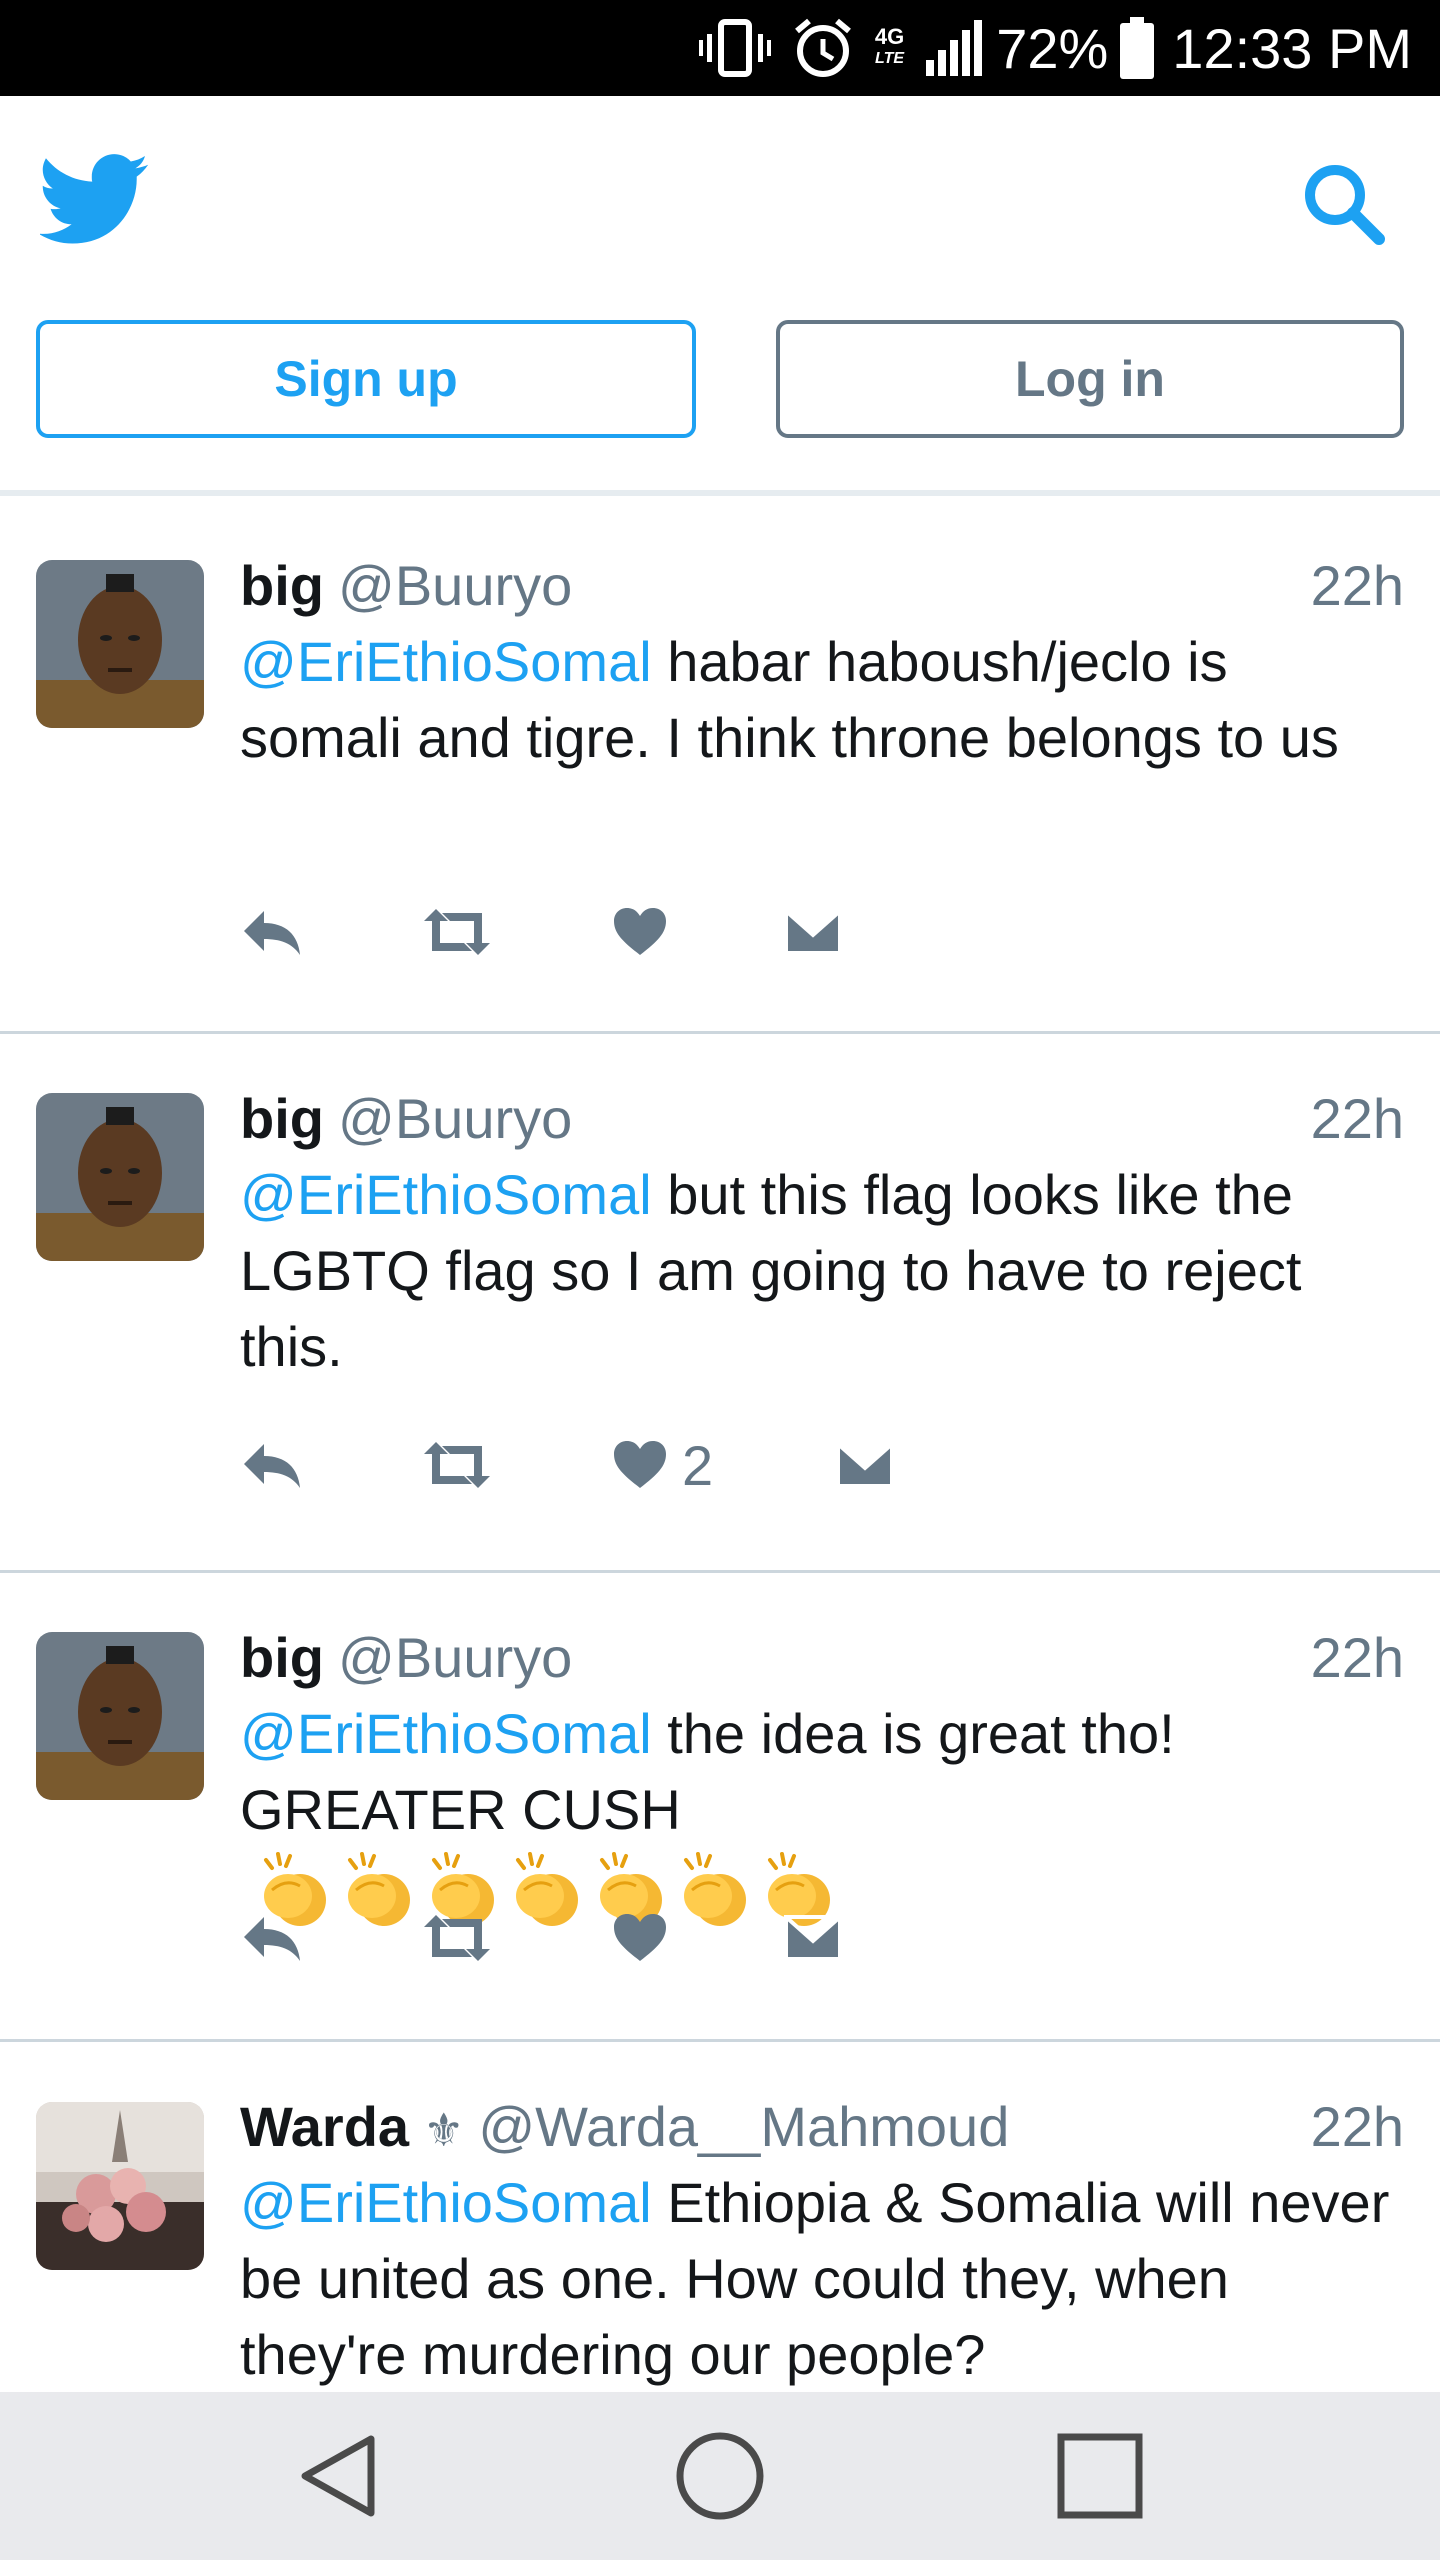  Describe the element at coordinates (366, 379) in the screenshot. I see `signup-button: Sign up` at that location.